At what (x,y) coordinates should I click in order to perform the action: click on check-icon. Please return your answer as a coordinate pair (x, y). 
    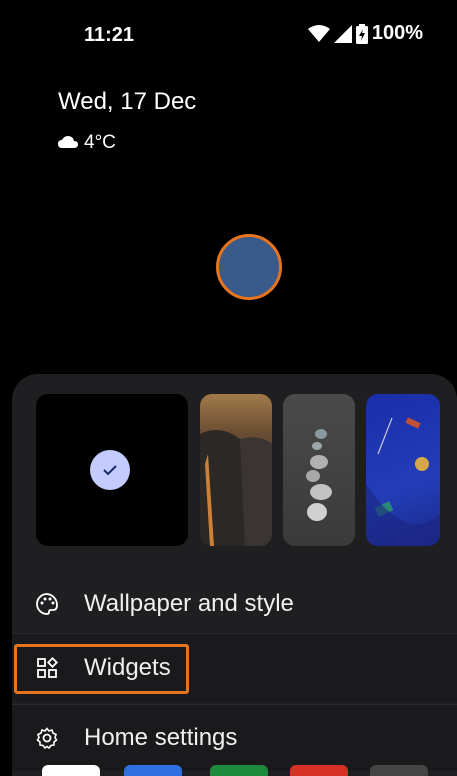
    Looking at the image, I should click on (110, 470).